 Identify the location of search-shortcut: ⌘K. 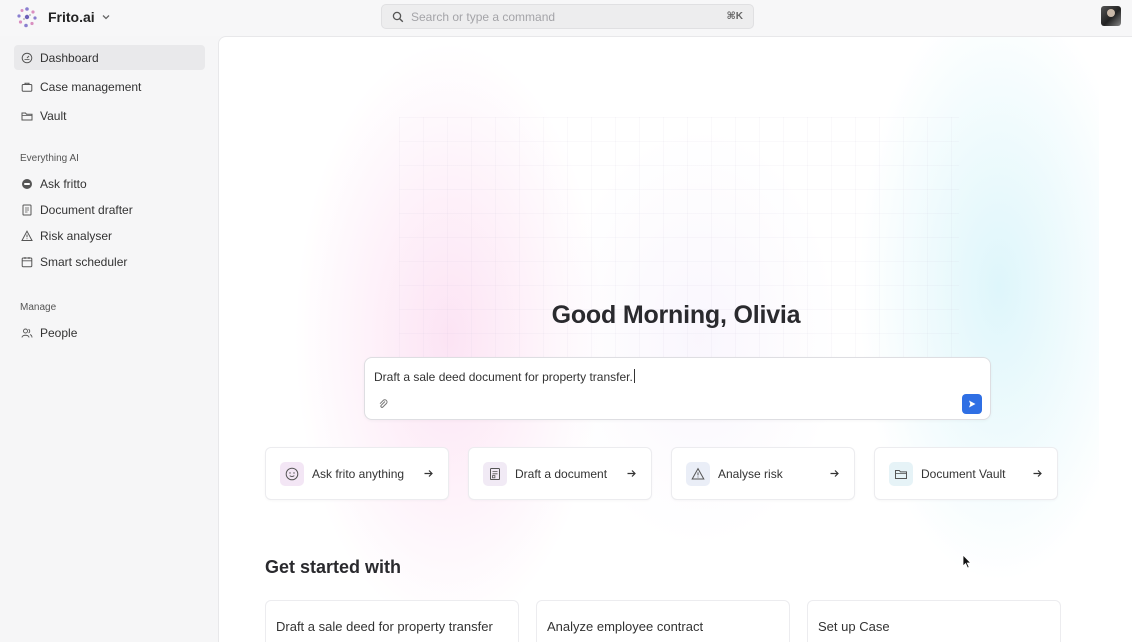
(735, 16).